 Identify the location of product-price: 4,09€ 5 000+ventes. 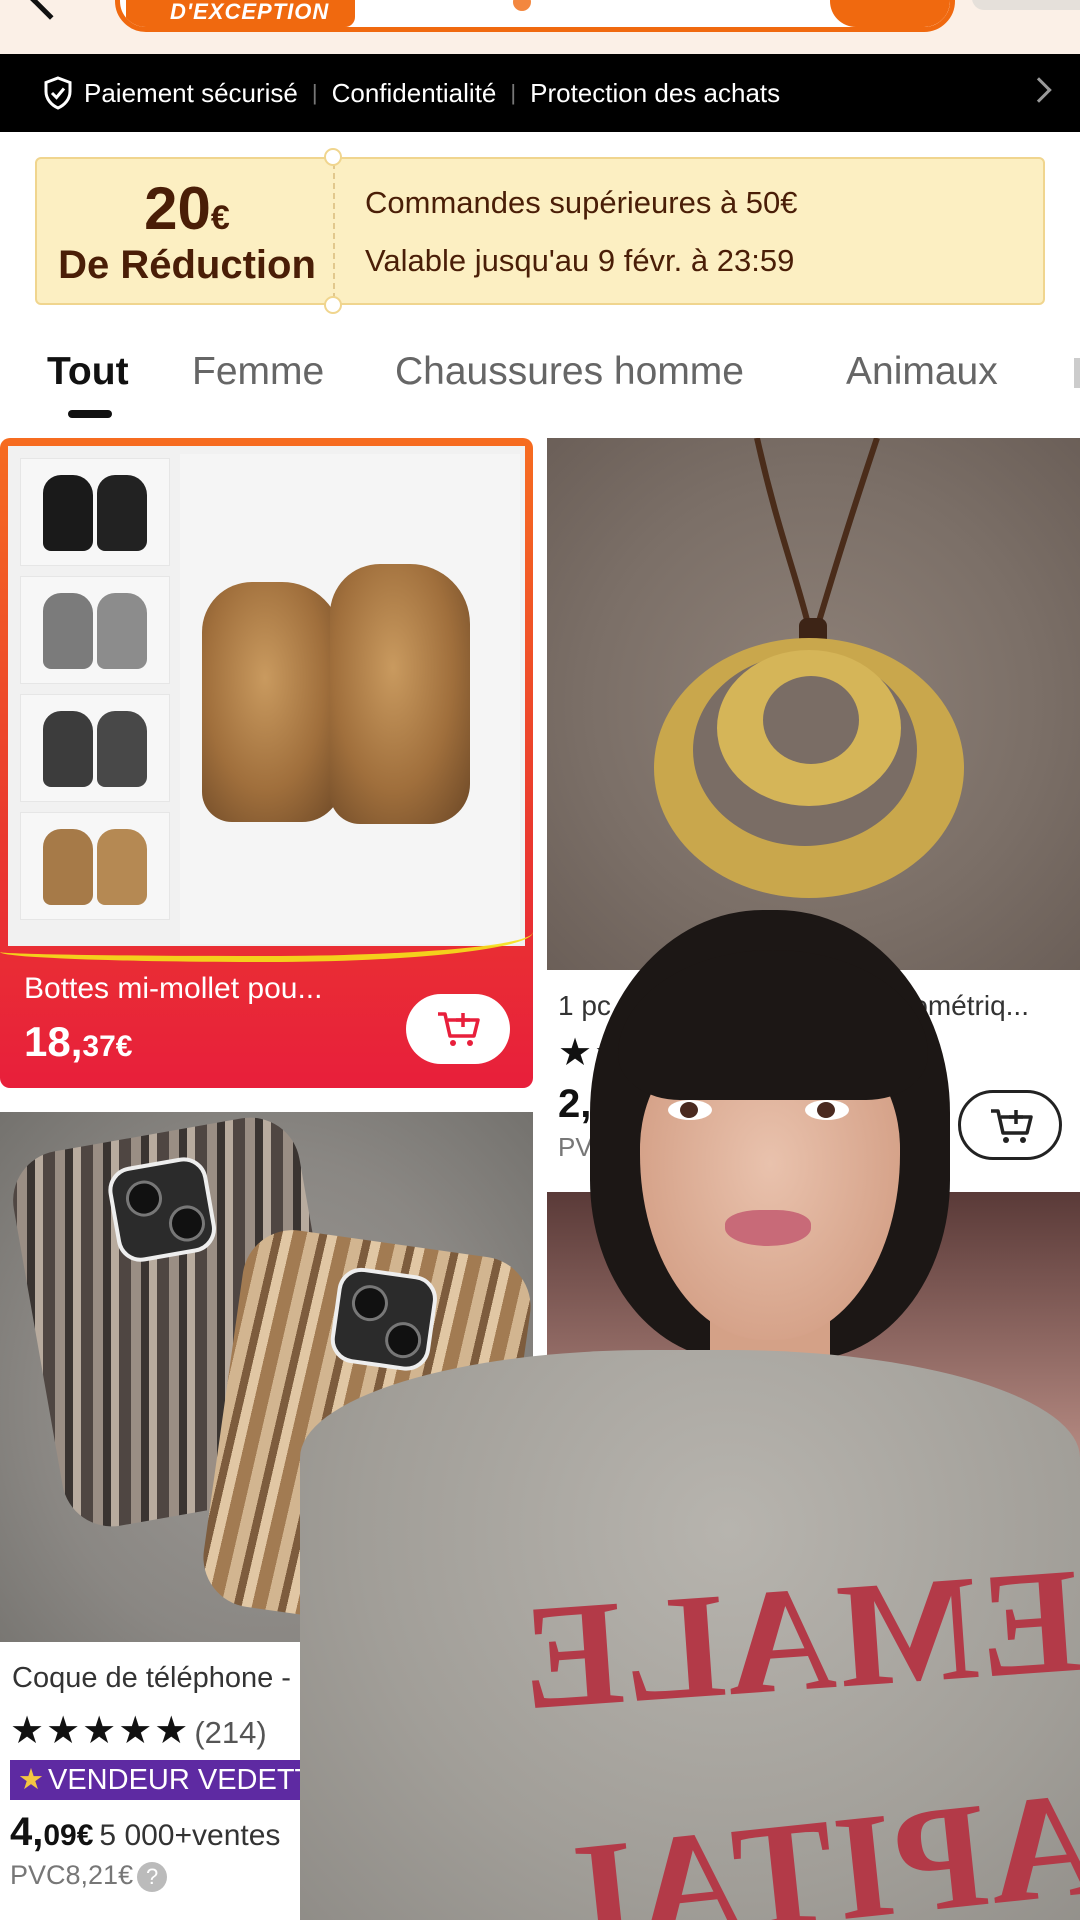
(145, 1832).